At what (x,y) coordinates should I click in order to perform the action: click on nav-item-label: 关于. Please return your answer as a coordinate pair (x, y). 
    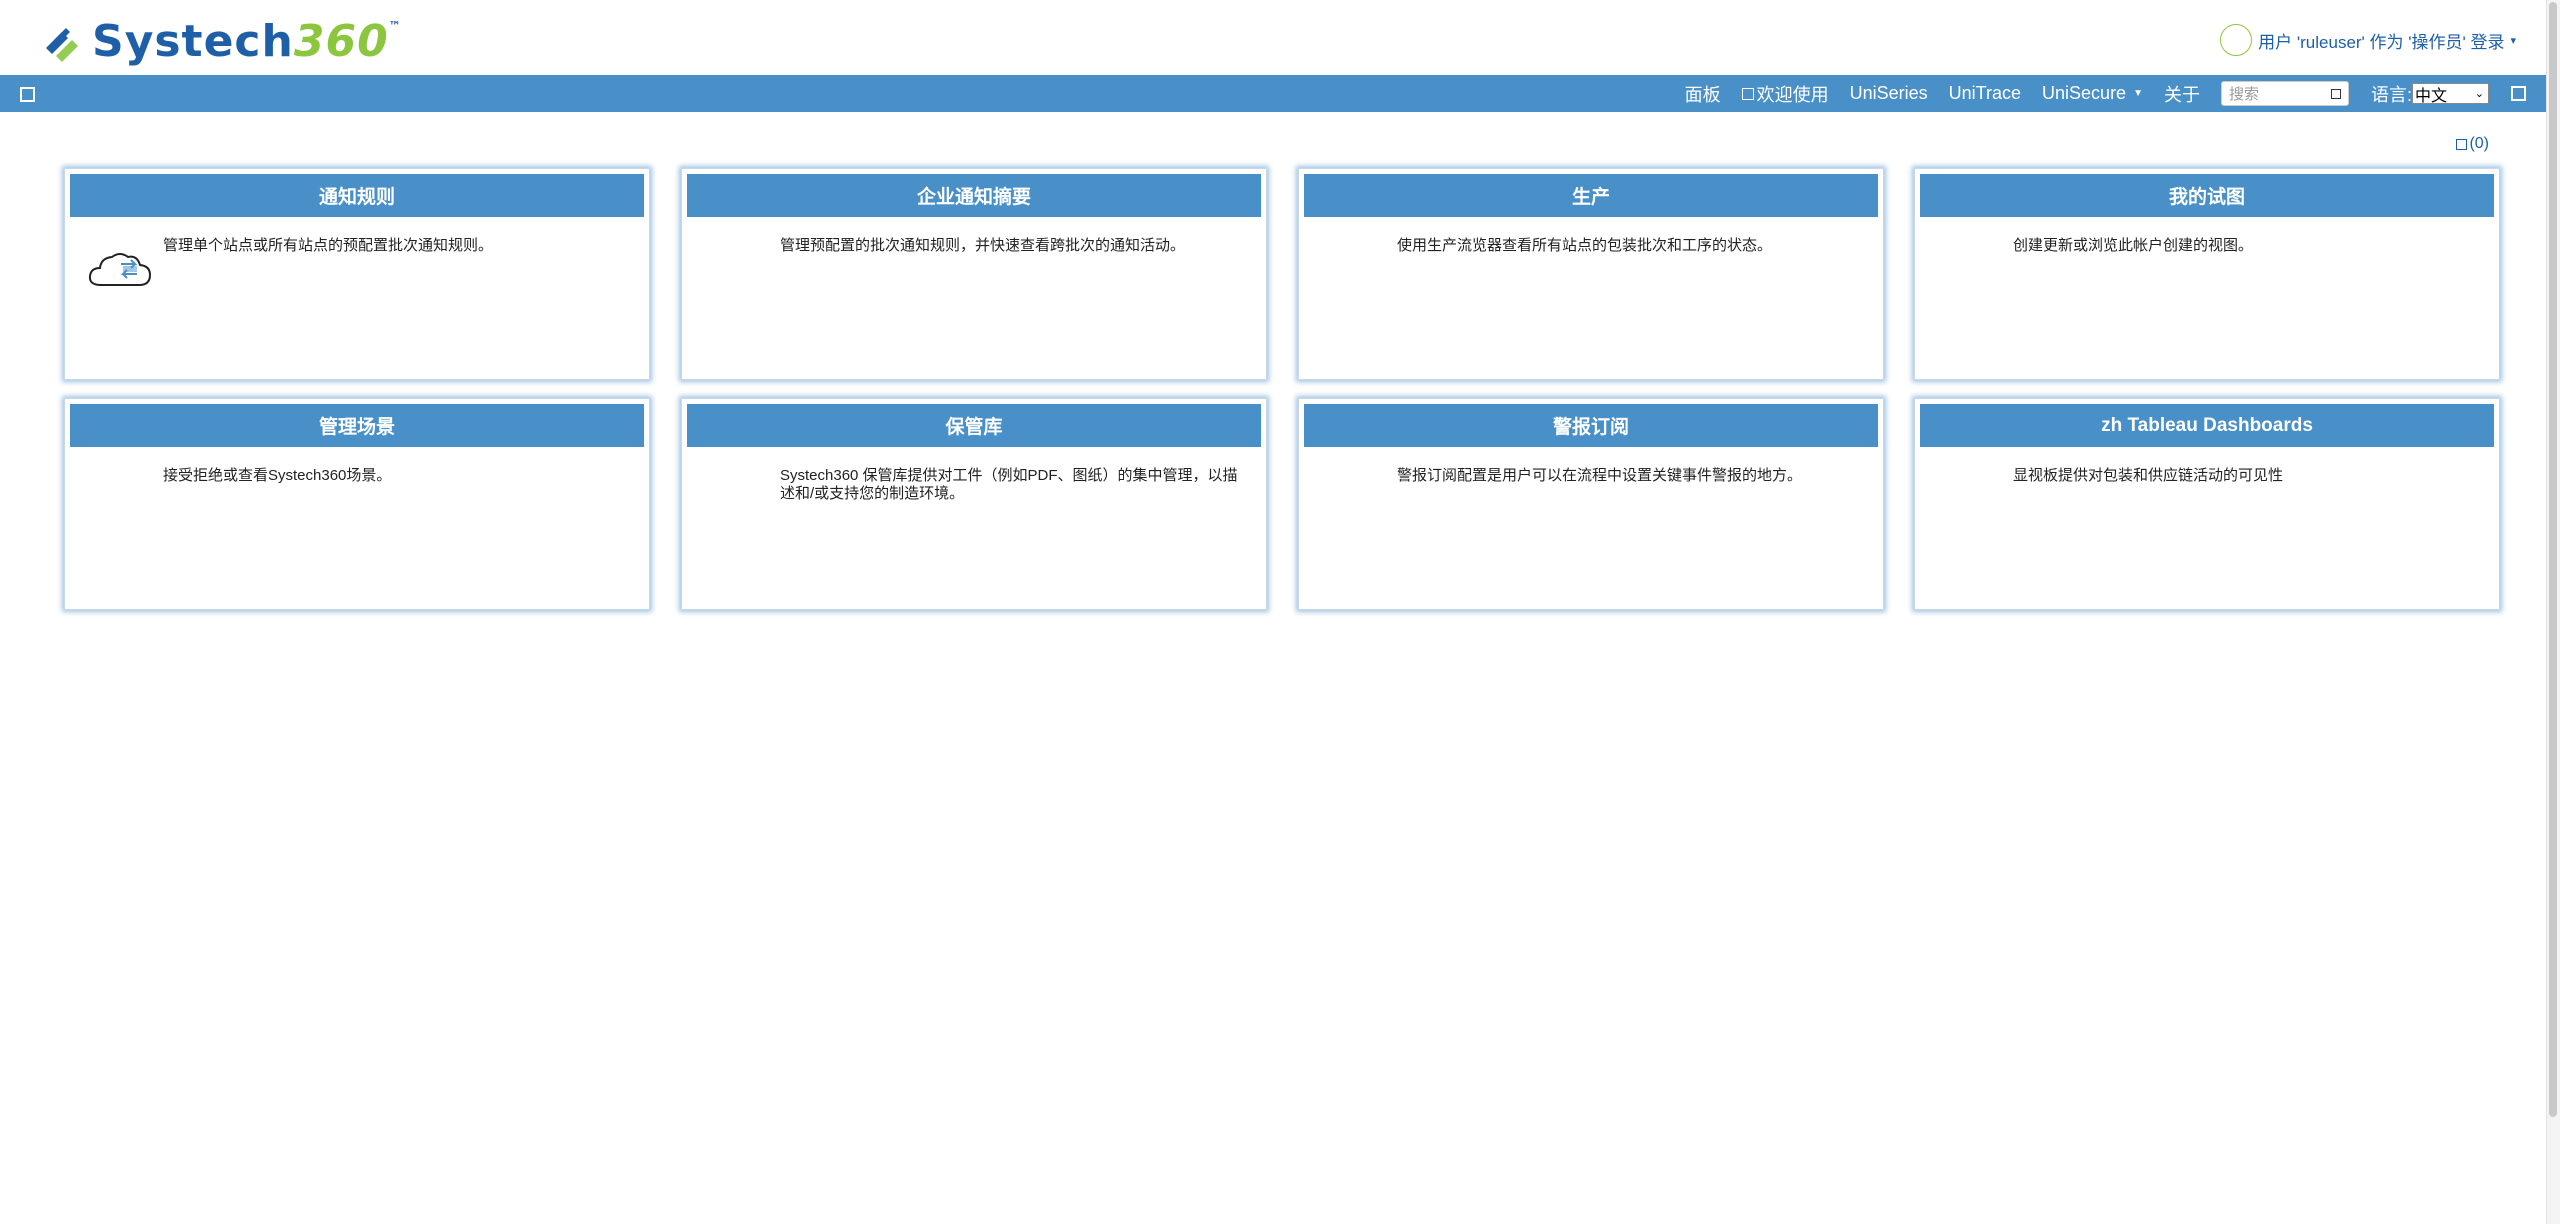
    Looking at the image, I should click on (2181, 94).